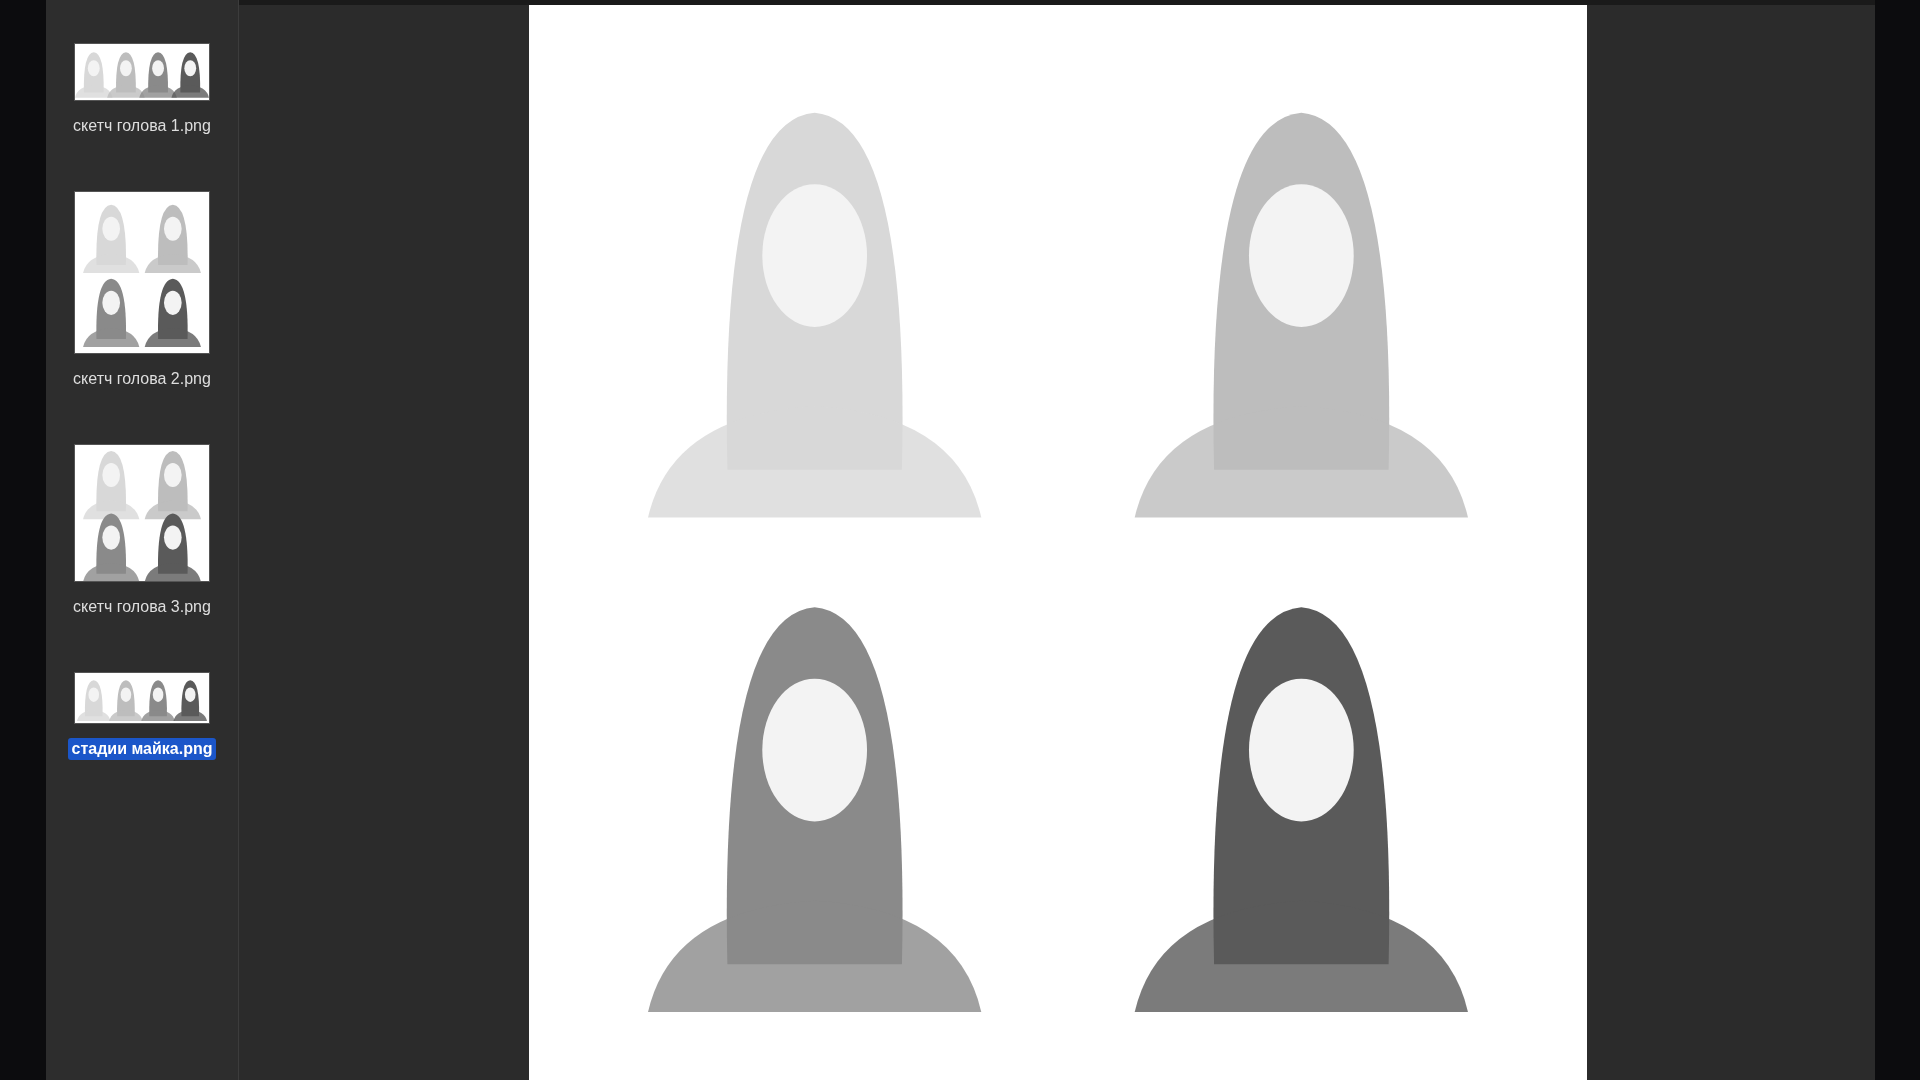 This screenshot has height=1080, width=1920. I want to click on file-name: скетч голова 1.png, so click(142, 126).